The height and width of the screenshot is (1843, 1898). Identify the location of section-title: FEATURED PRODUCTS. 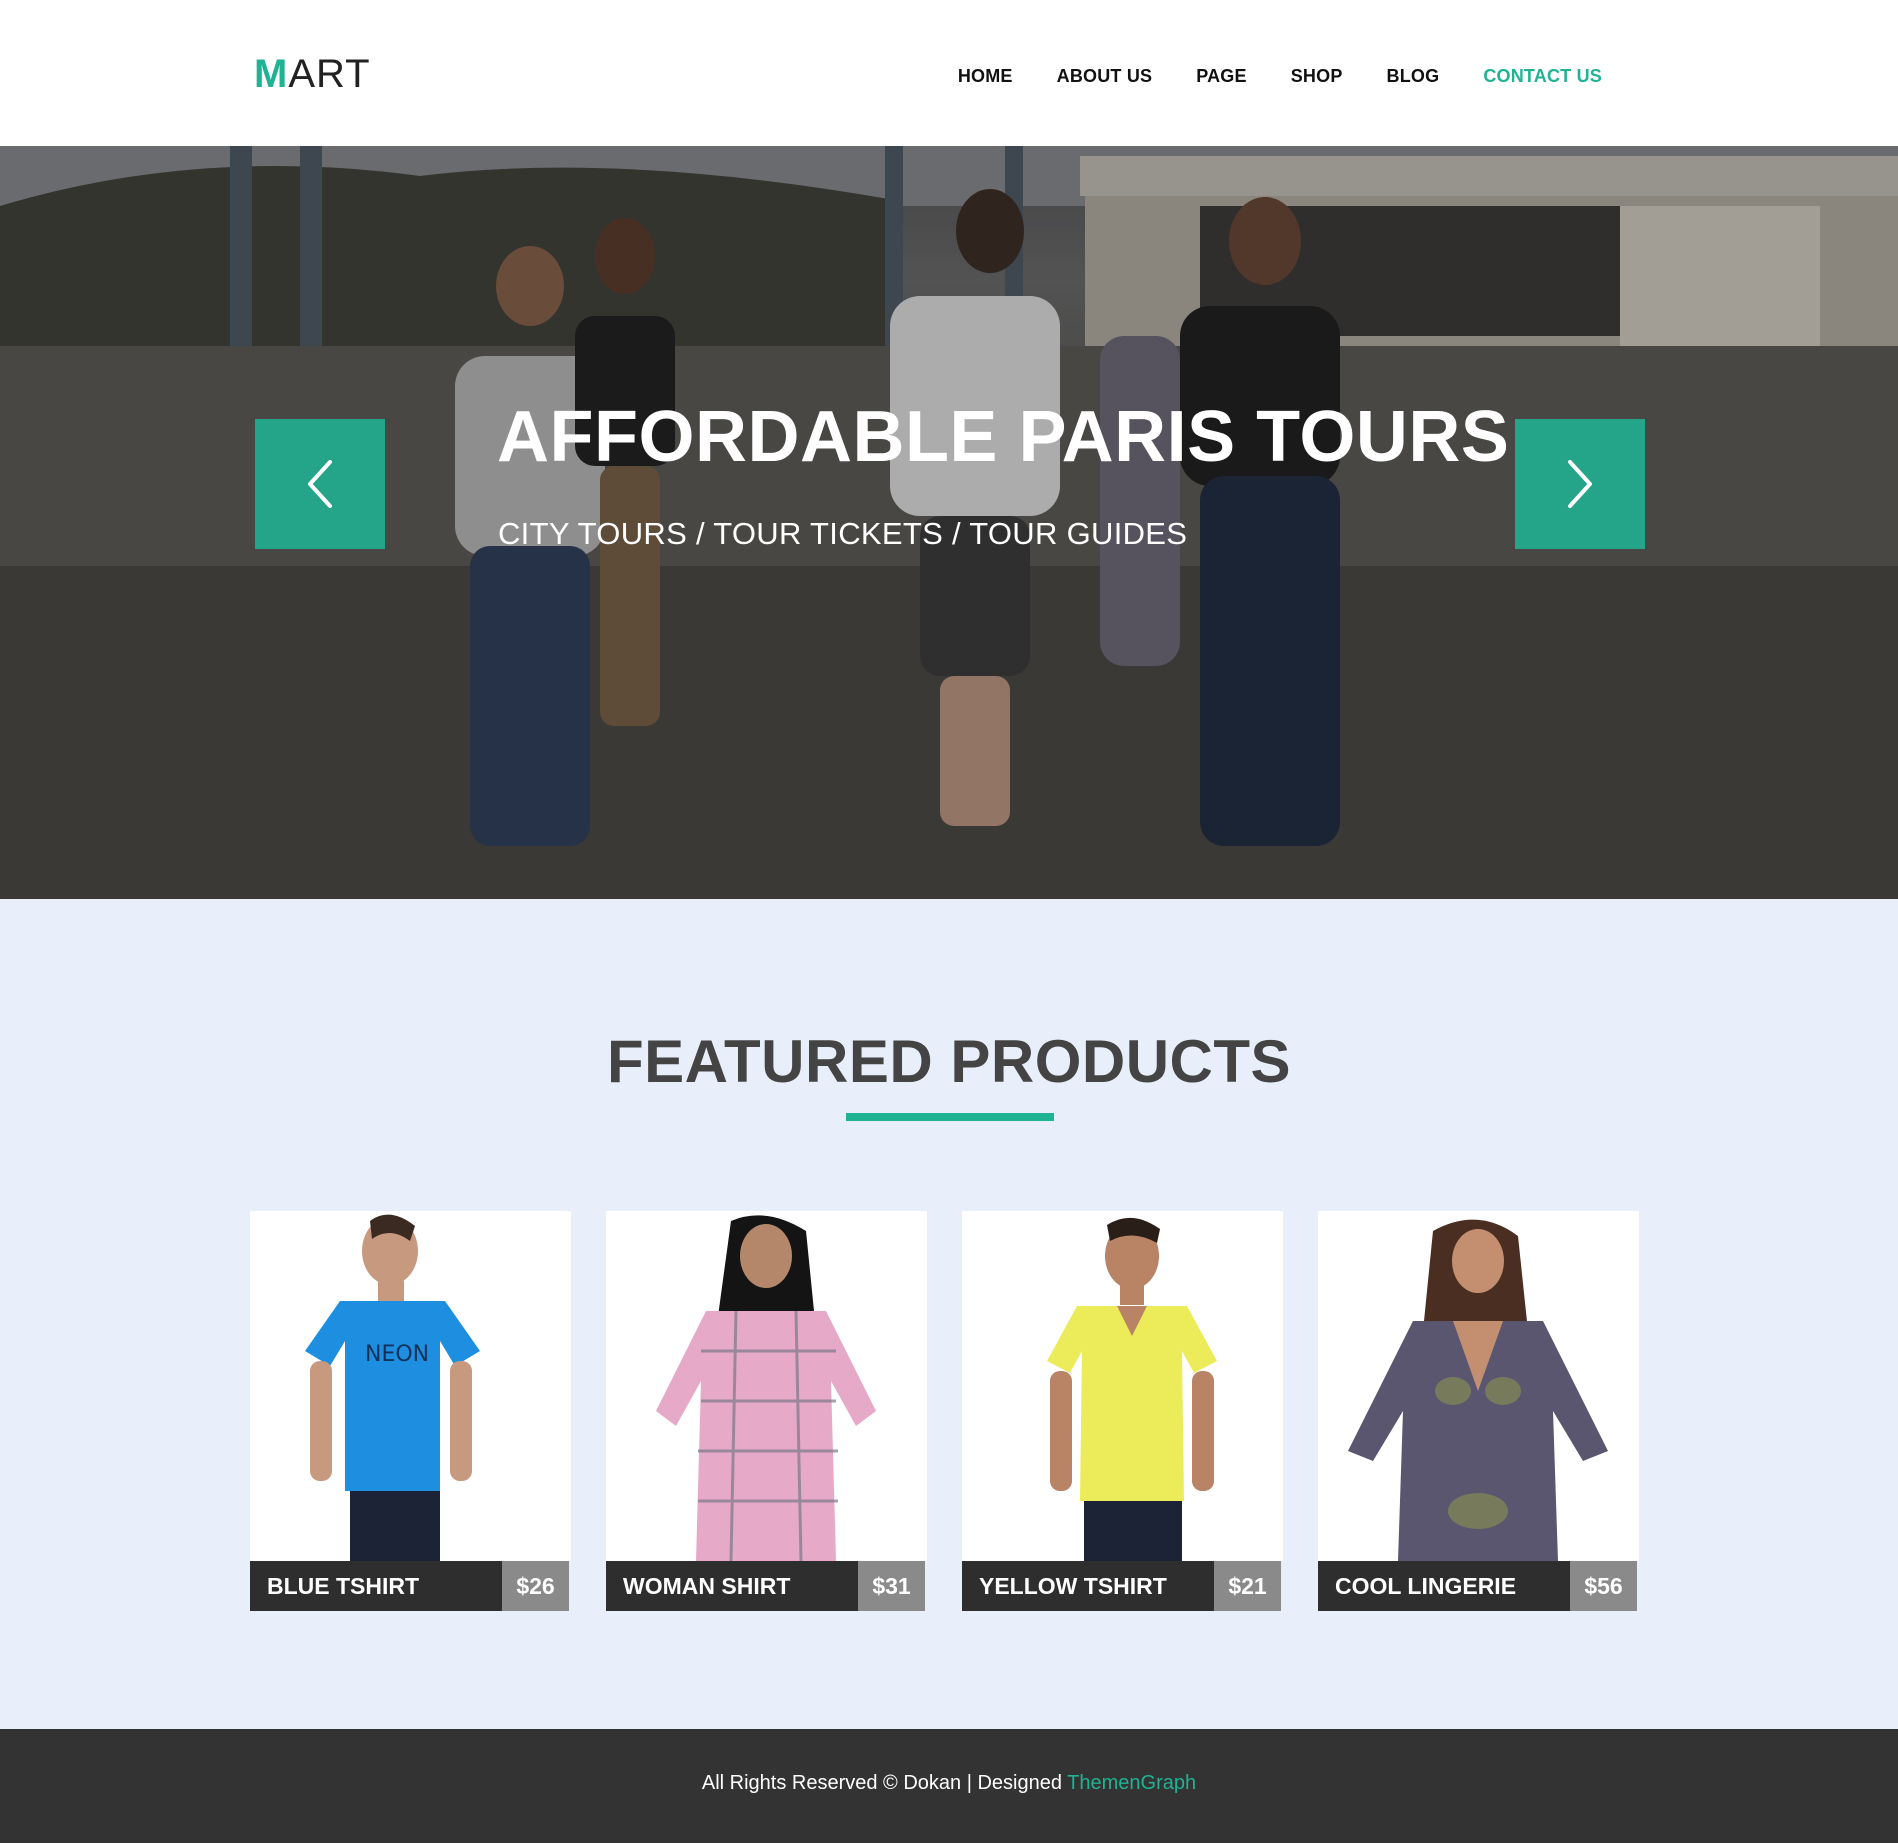
(949, 1061).